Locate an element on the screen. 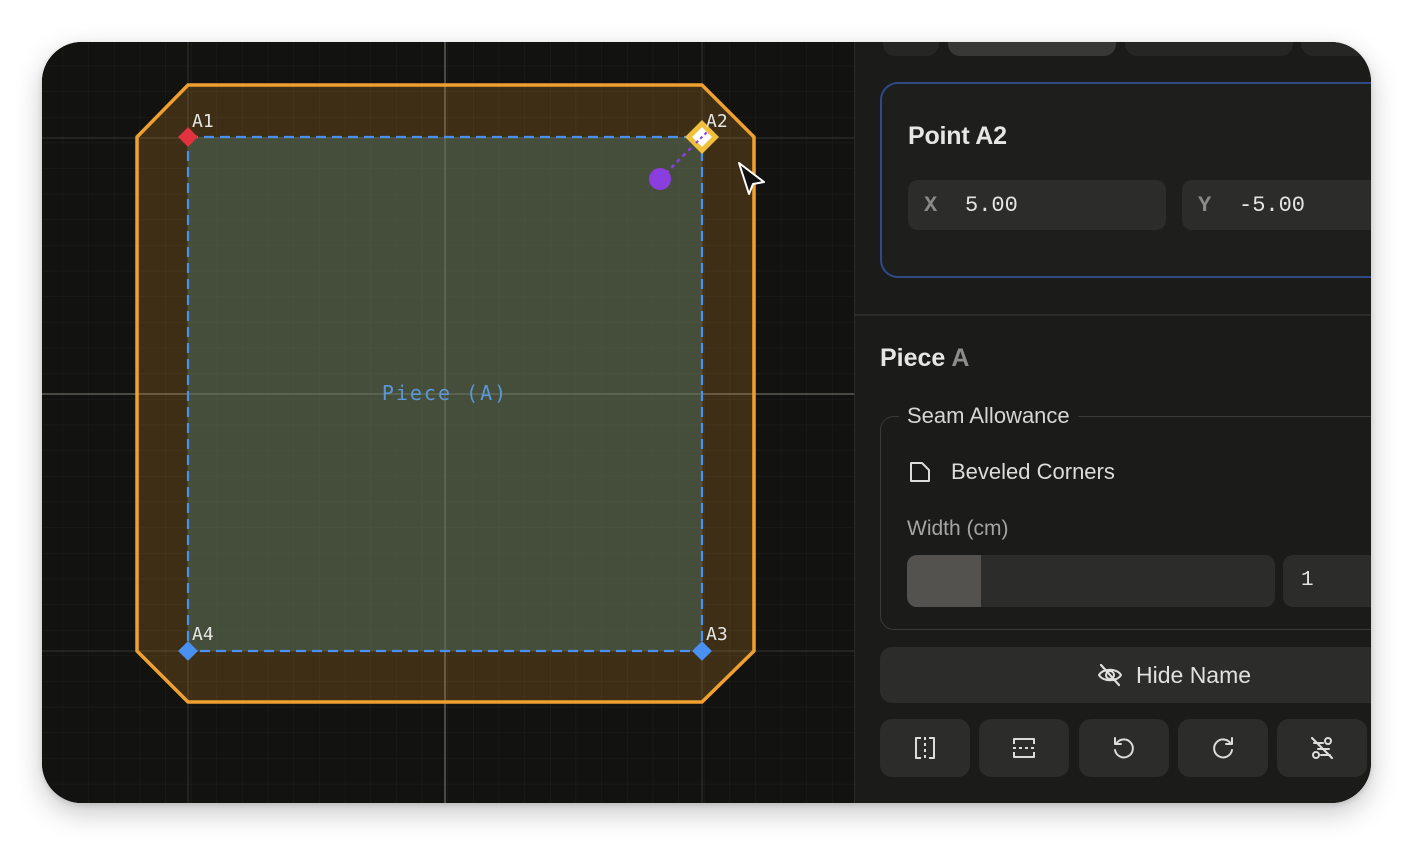 The height and width of the screenshot is (845, 1414). corner-style-option: Beveled Corners is located at coordinates (1011, 472).